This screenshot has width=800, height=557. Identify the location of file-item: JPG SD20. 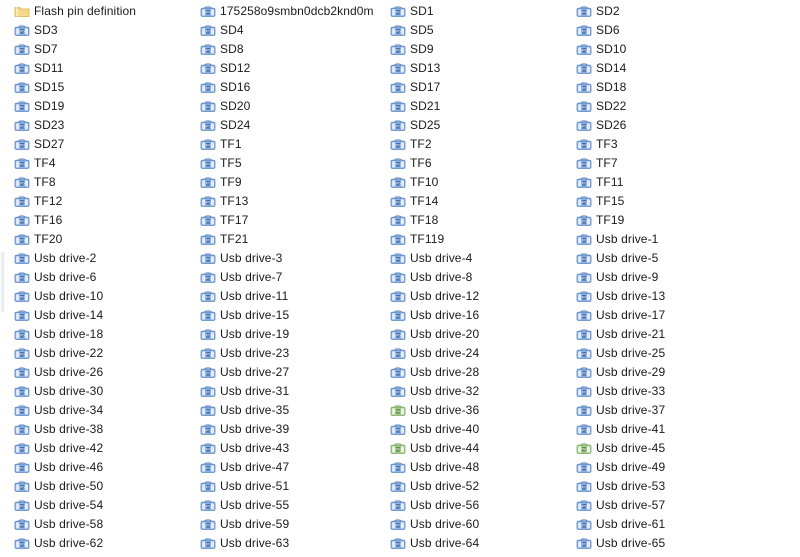
(285, 106).